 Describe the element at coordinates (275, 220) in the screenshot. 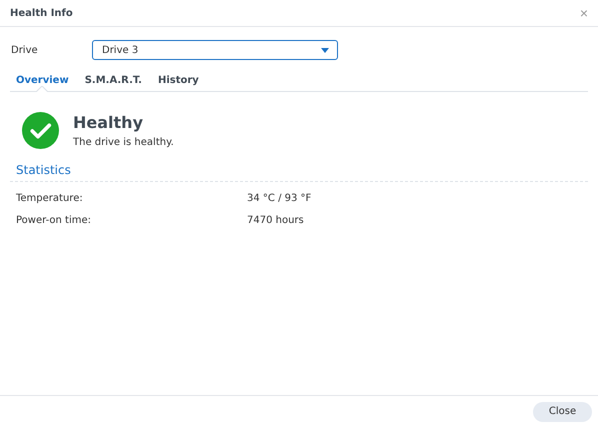

I see `stat-value: 7470 hours` at that location.